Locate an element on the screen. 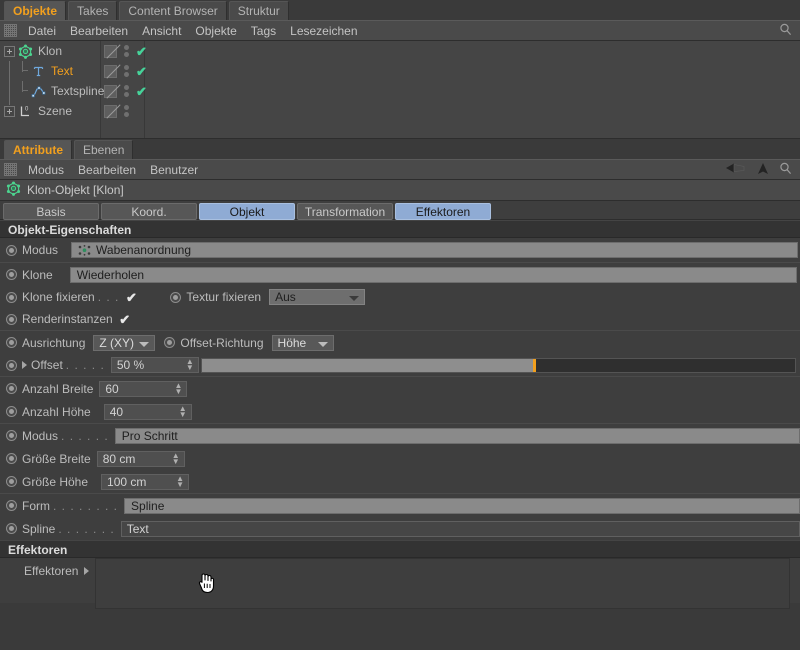 This screenshot has width=800, height=650. tab-ebenen: Ebenen is located at coordinates (104, 149).